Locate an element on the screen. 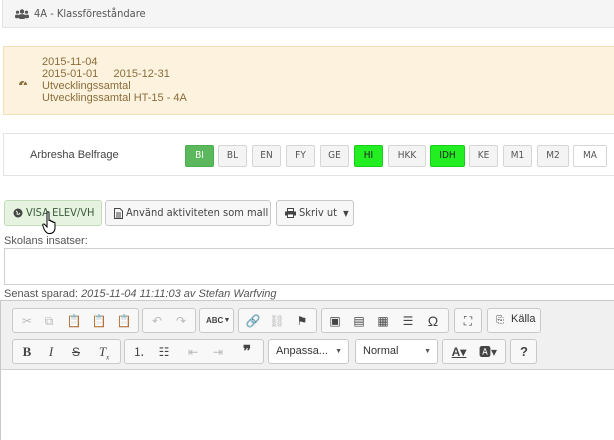 The height and width of the screenshot is (440, 614). clipboard-group: ✂ ⧉ 📋 📋 📋 is located at coordinates (75, 320).